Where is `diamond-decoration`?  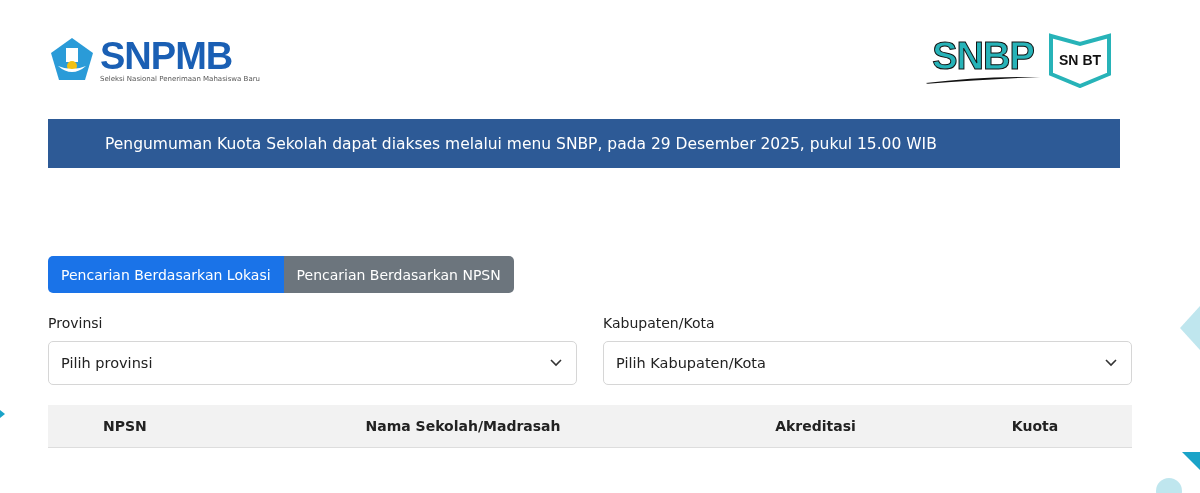
diamond-decoration is located at coordinates (1190, 328).